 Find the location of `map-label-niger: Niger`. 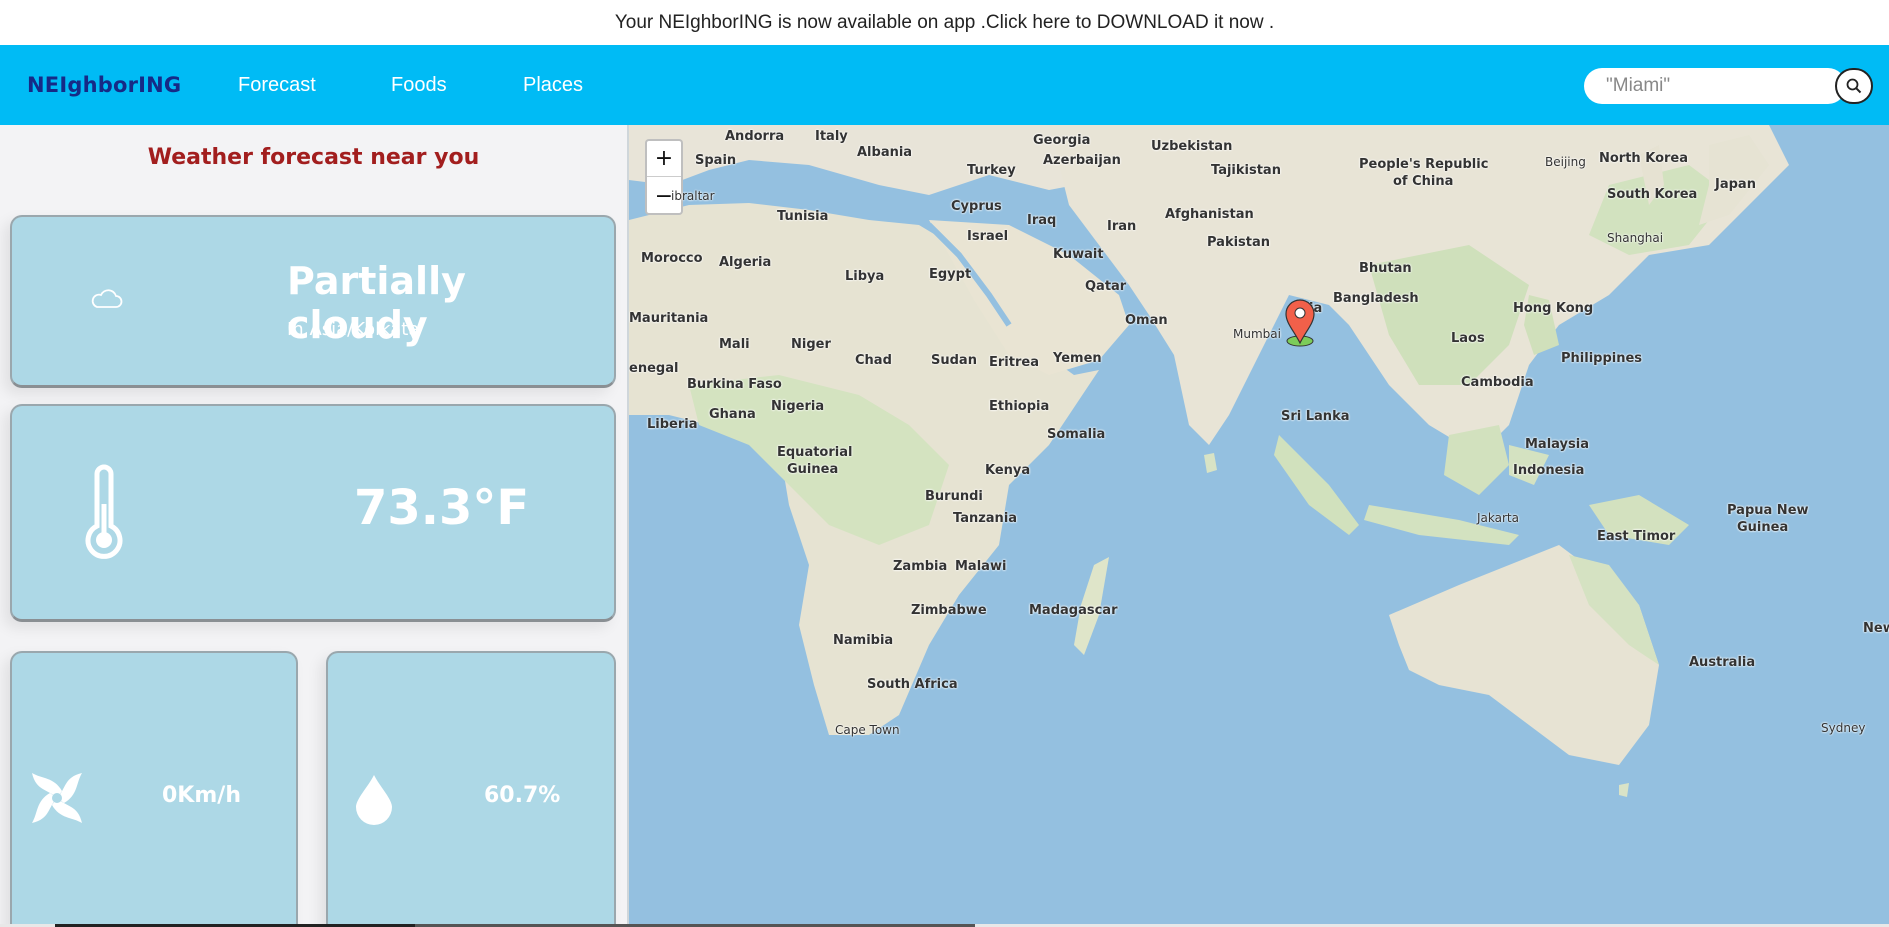

map-label-niger: Niger is located at coordinates (811, 344).